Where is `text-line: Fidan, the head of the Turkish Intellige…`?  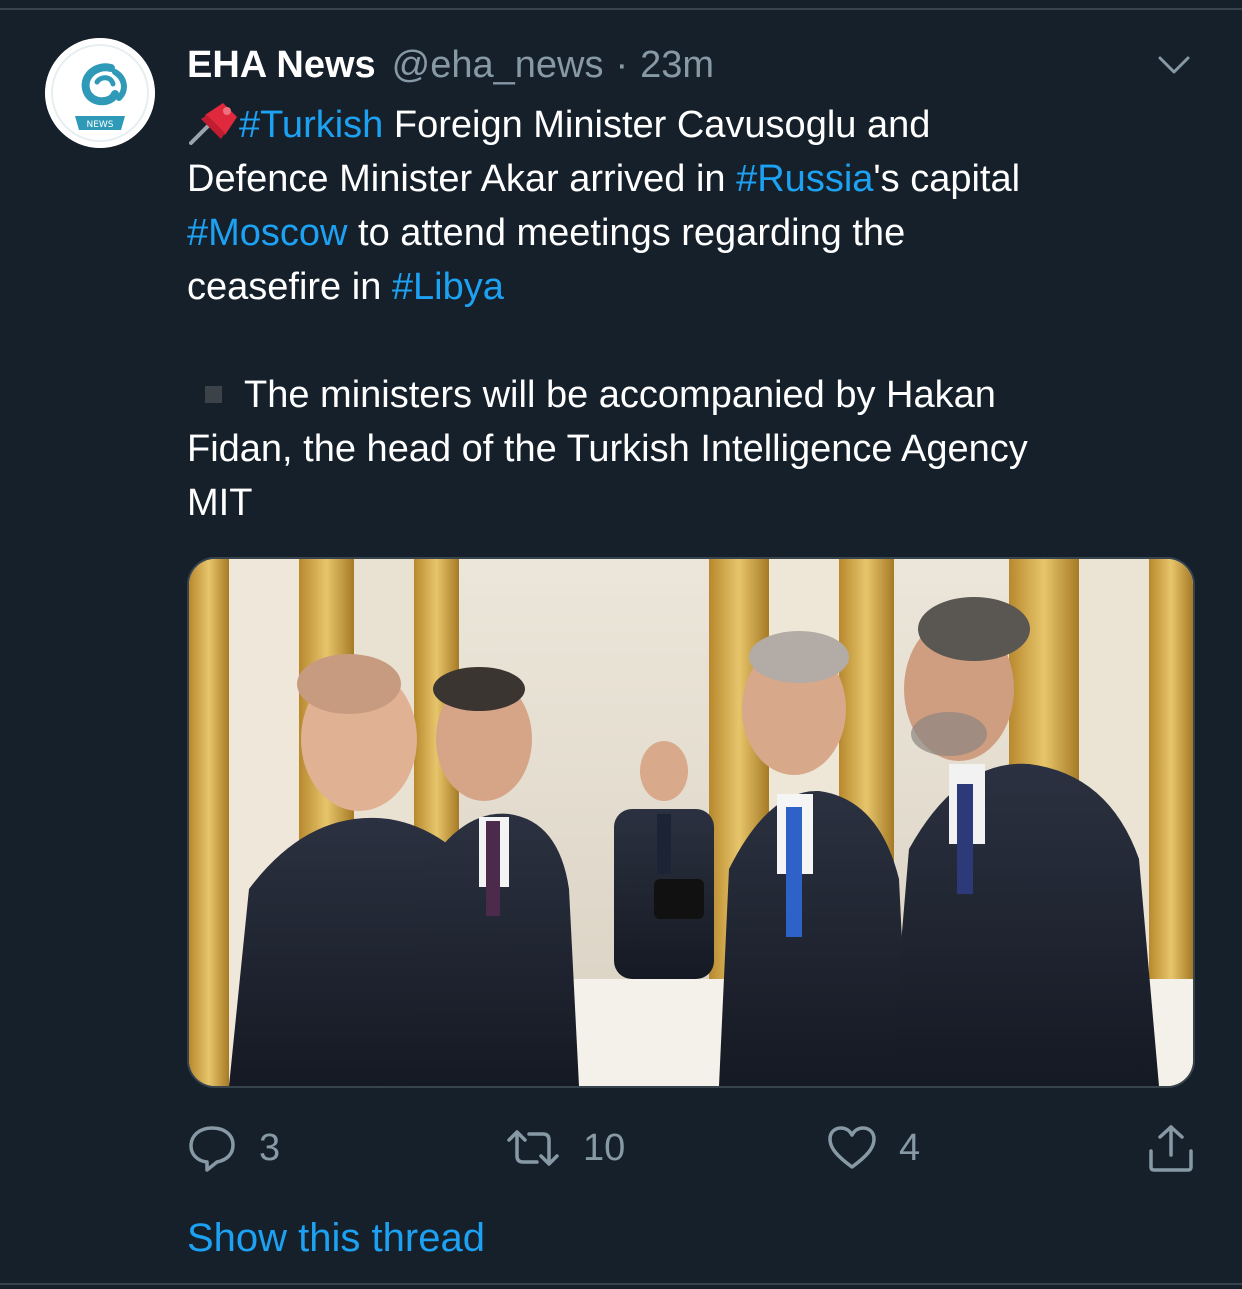
text-line: Fidan, the head of the Turkish Intellige… is located at coordinates (692, 449).